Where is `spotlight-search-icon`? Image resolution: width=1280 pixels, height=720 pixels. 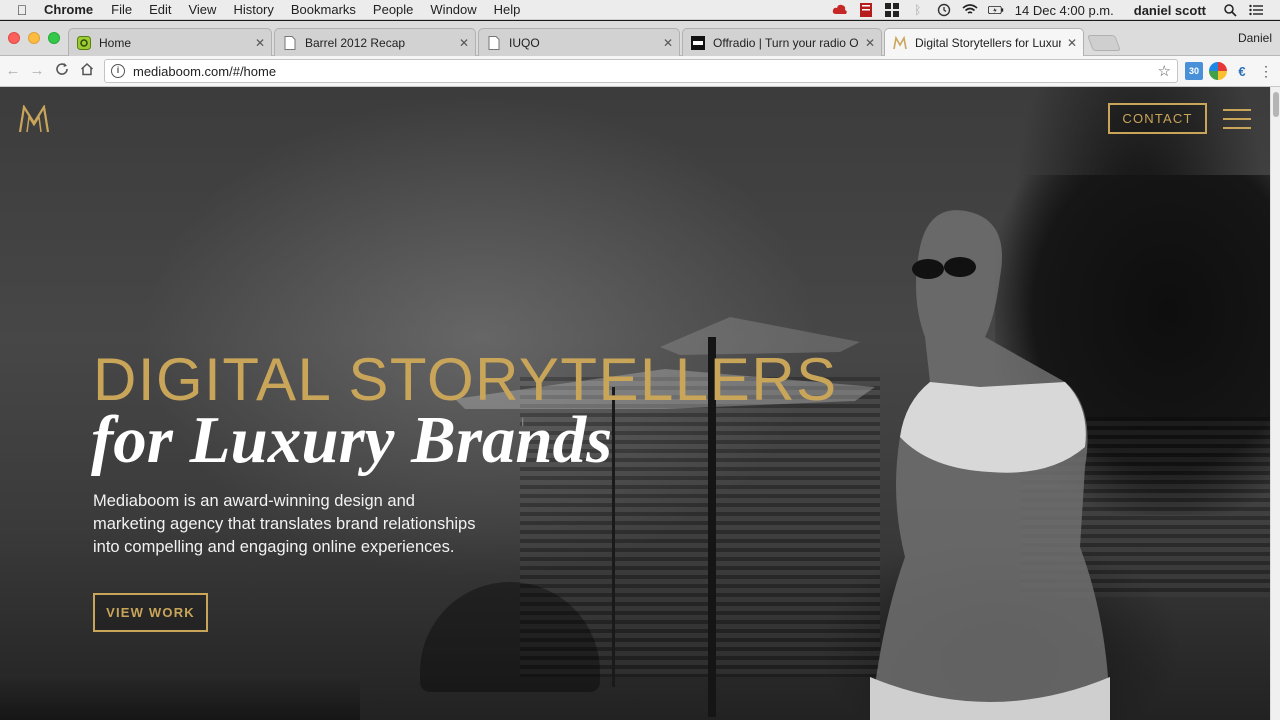 spotlight-search-icon is located at coordinates (1230, 10).